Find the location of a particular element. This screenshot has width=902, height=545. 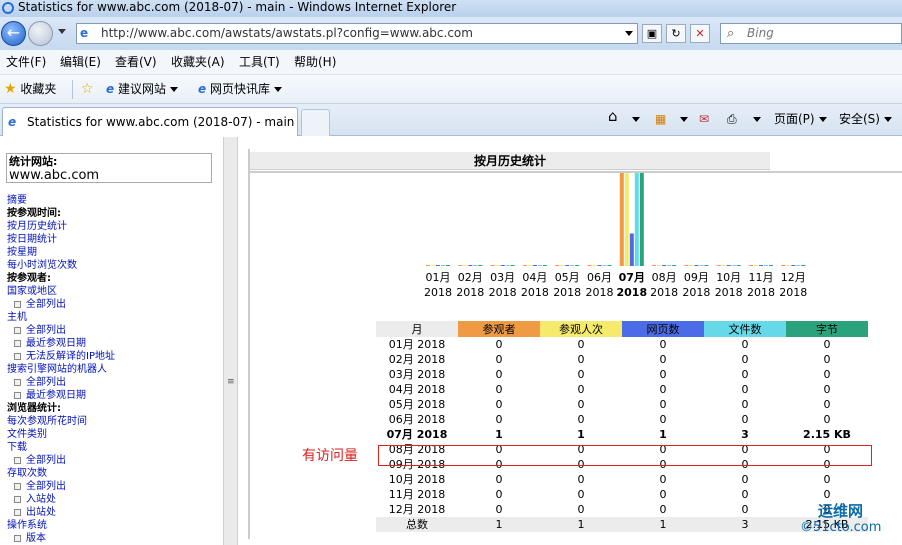

web-slice-gallery-link: e 网页快讯库 is located at coordinates (240, 89).